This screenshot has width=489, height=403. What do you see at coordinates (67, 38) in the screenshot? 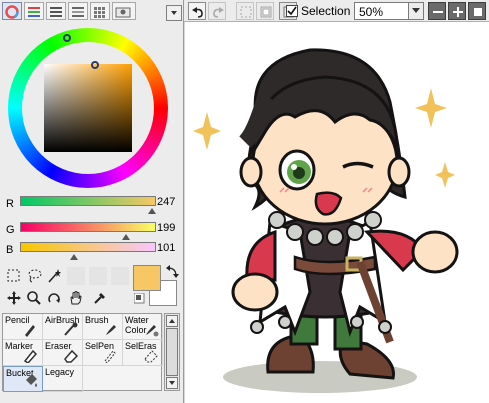
I see `hue-marker` at bounding box center [67, 38].